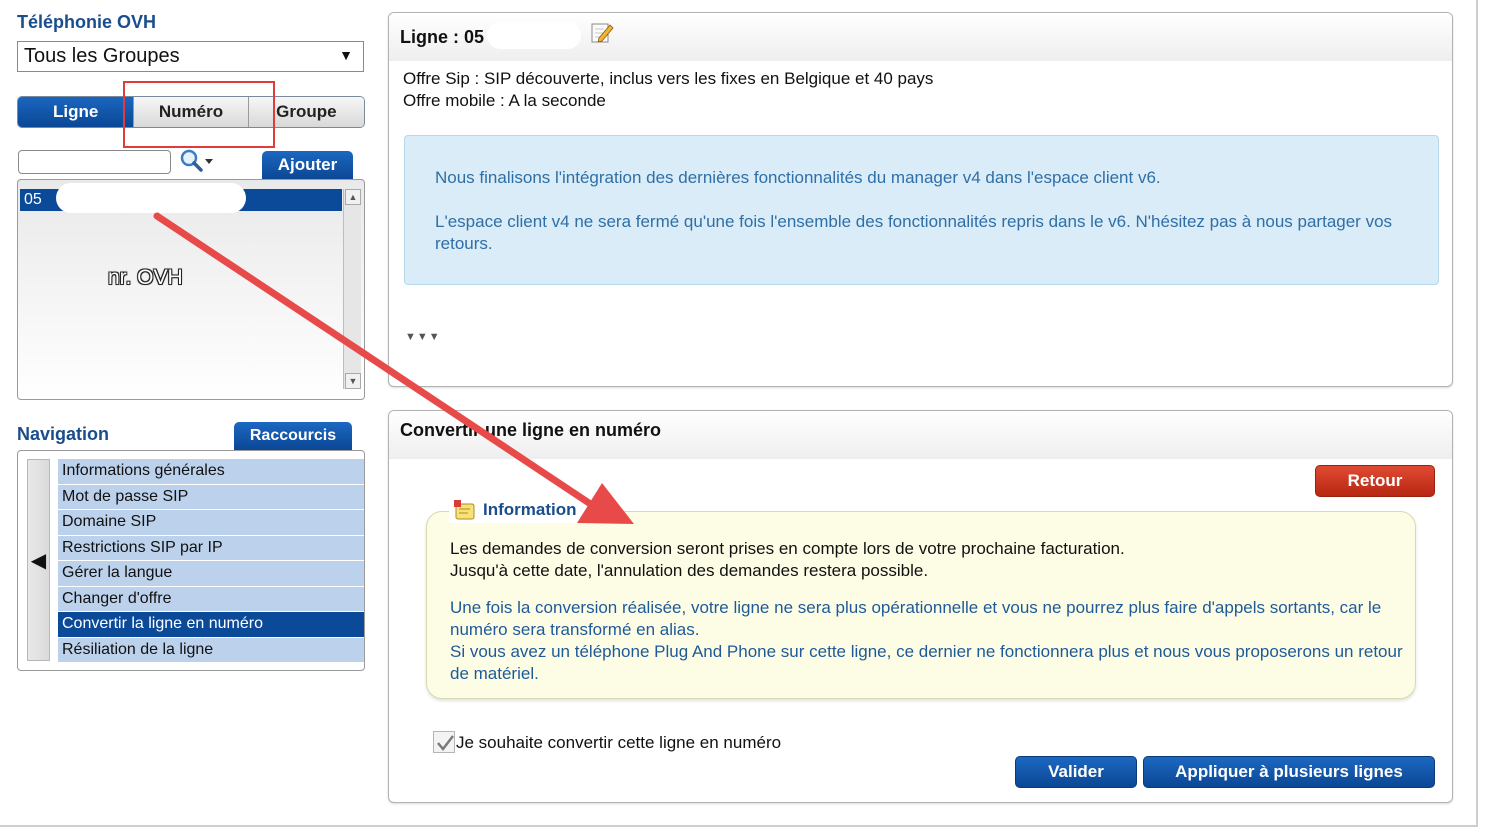  I want to click on nav-item-informations: Informations générales, so click(211, 472).